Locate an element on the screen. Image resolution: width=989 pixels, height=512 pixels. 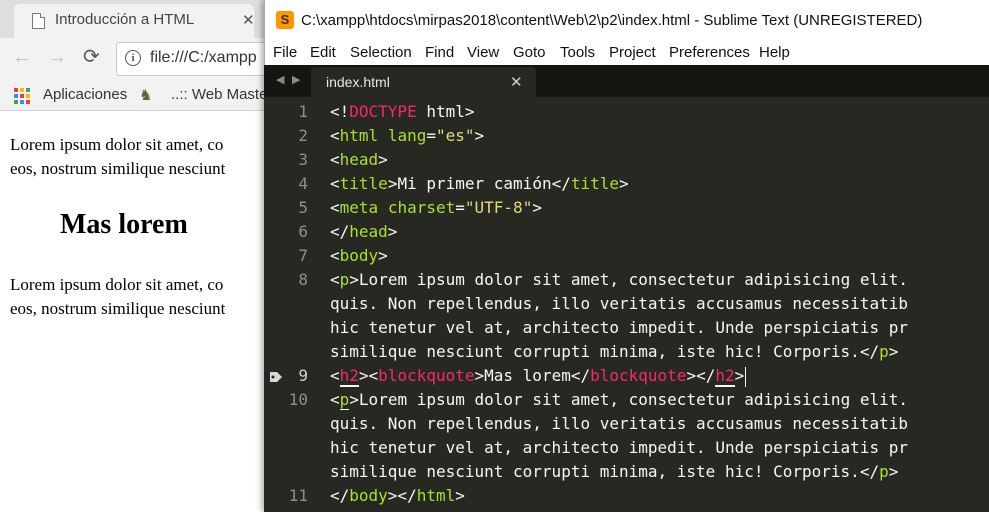
info-icon: i is located at coordinates (133, 58).